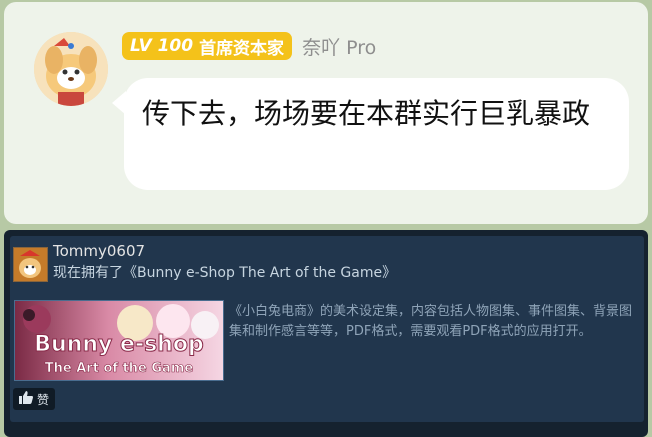  Describe the element at coordinates (26, 399) in the screenshot. I see `thumbs-up-icon` at that location.